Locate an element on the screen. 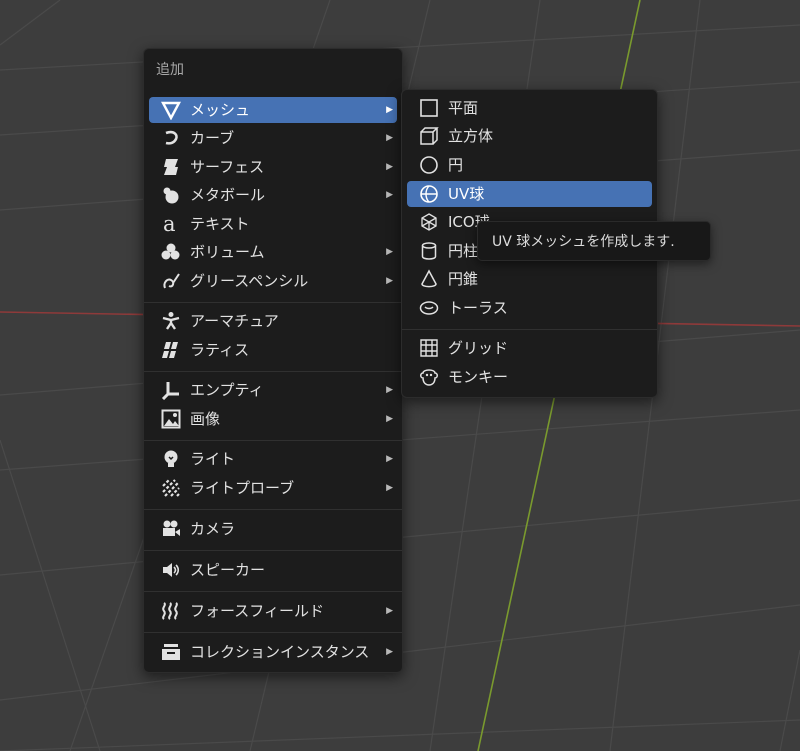 The height and width of the screenshot is (751, 800). menu-item-label: メタボール is located at coordinates (228, 195).